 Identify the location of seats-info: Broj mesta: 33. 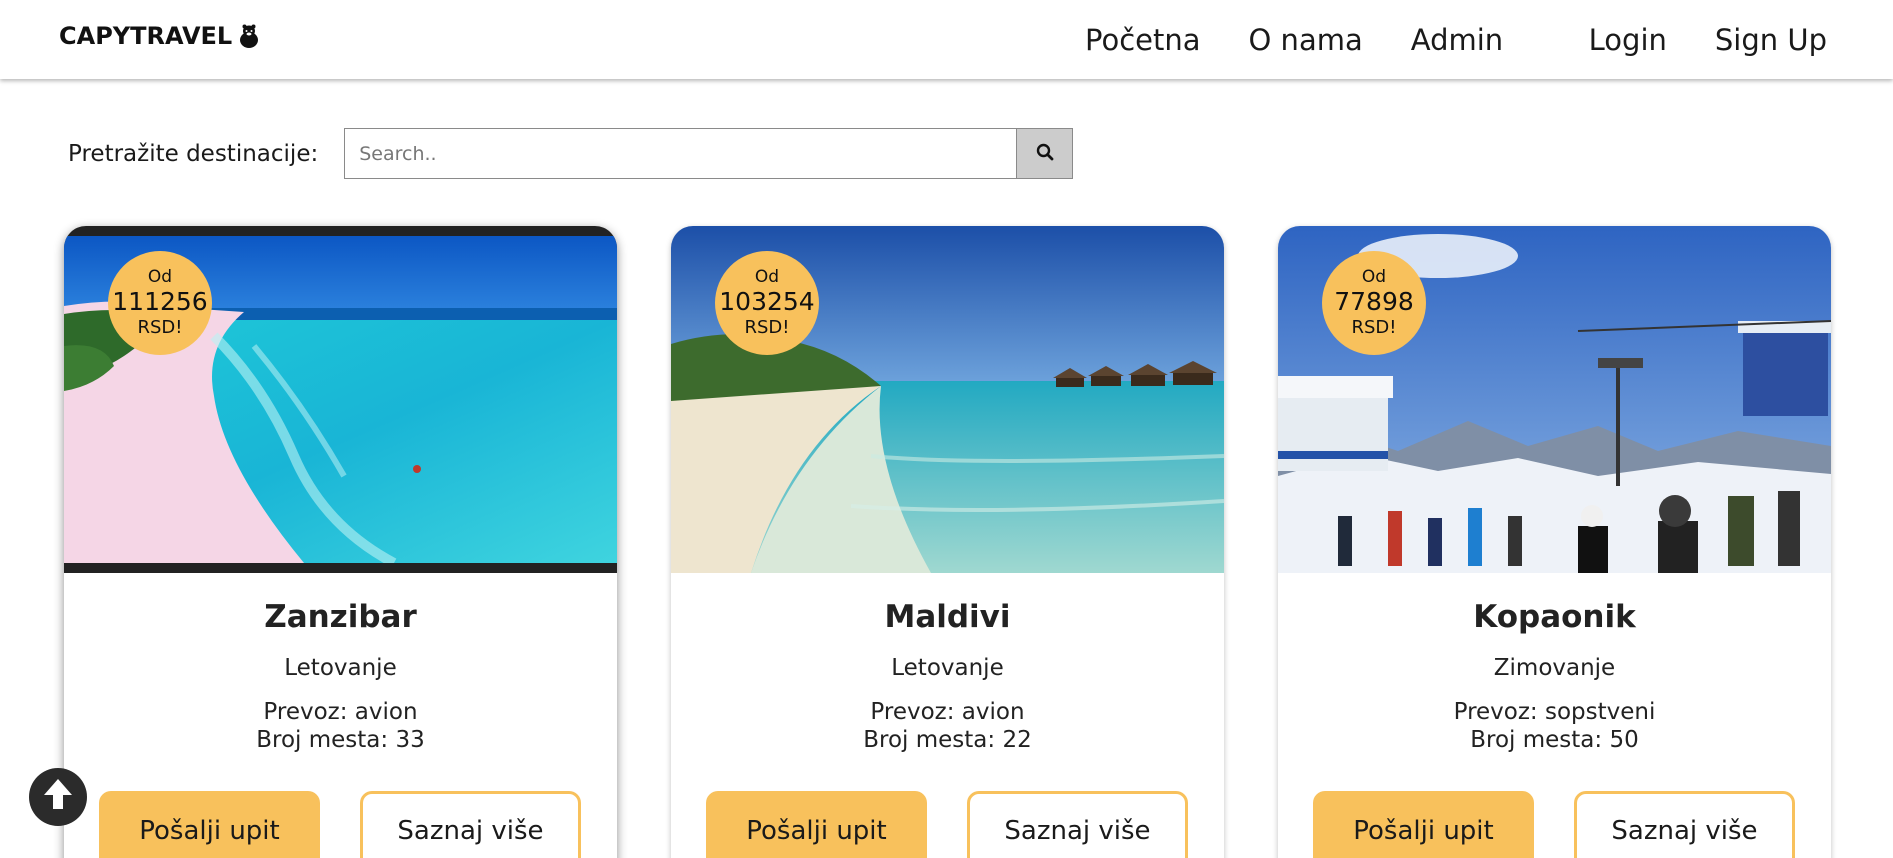
(340, 740).